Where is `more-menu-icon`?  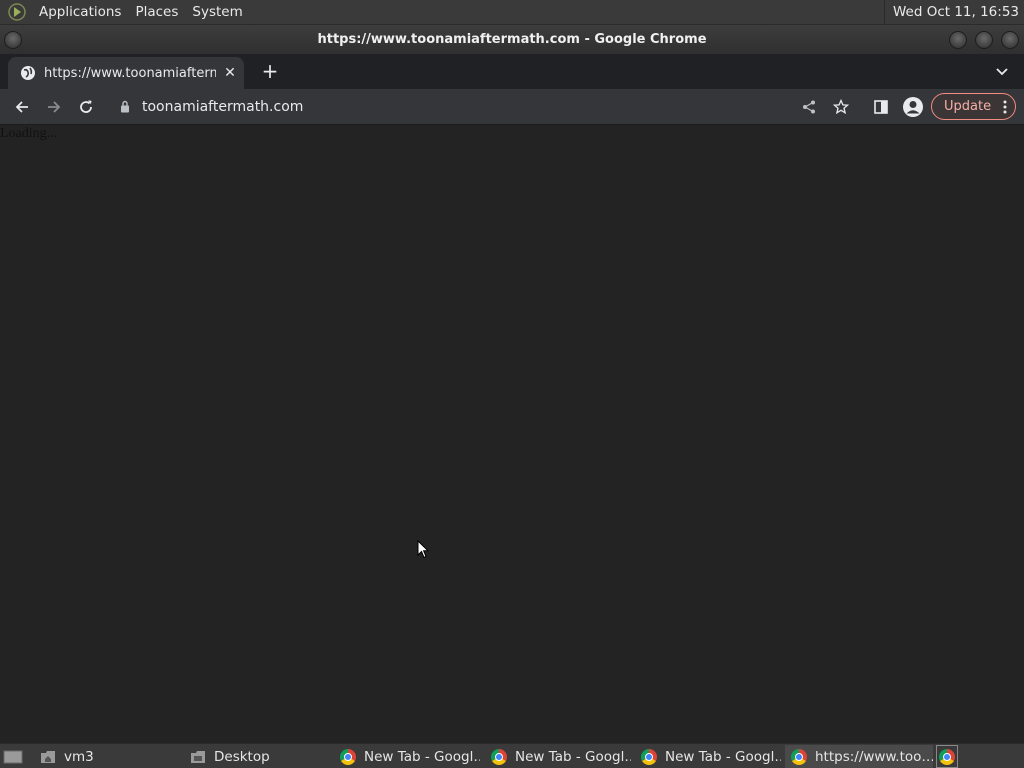
more-menu-icon is located at coordinates (1005, 109).